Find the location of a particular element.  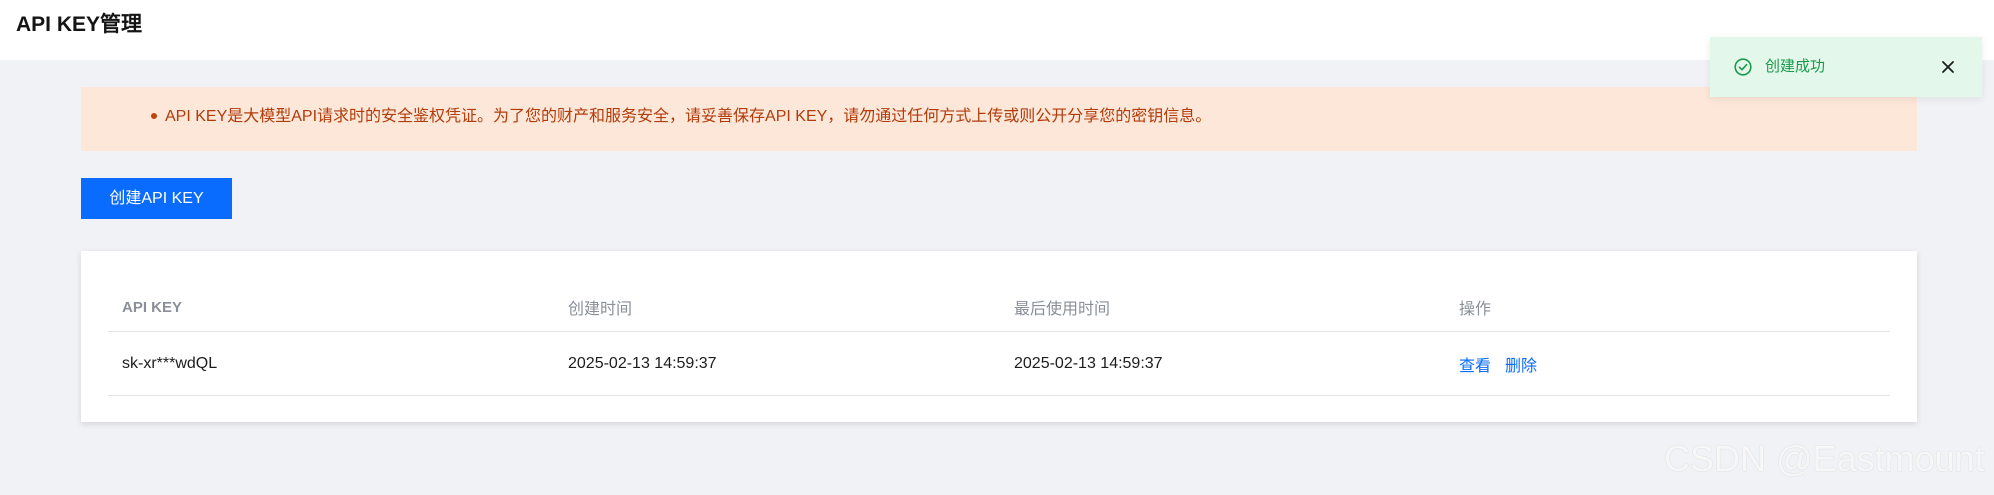

delete-link: 删除 is located at coordinates (1521, 364).